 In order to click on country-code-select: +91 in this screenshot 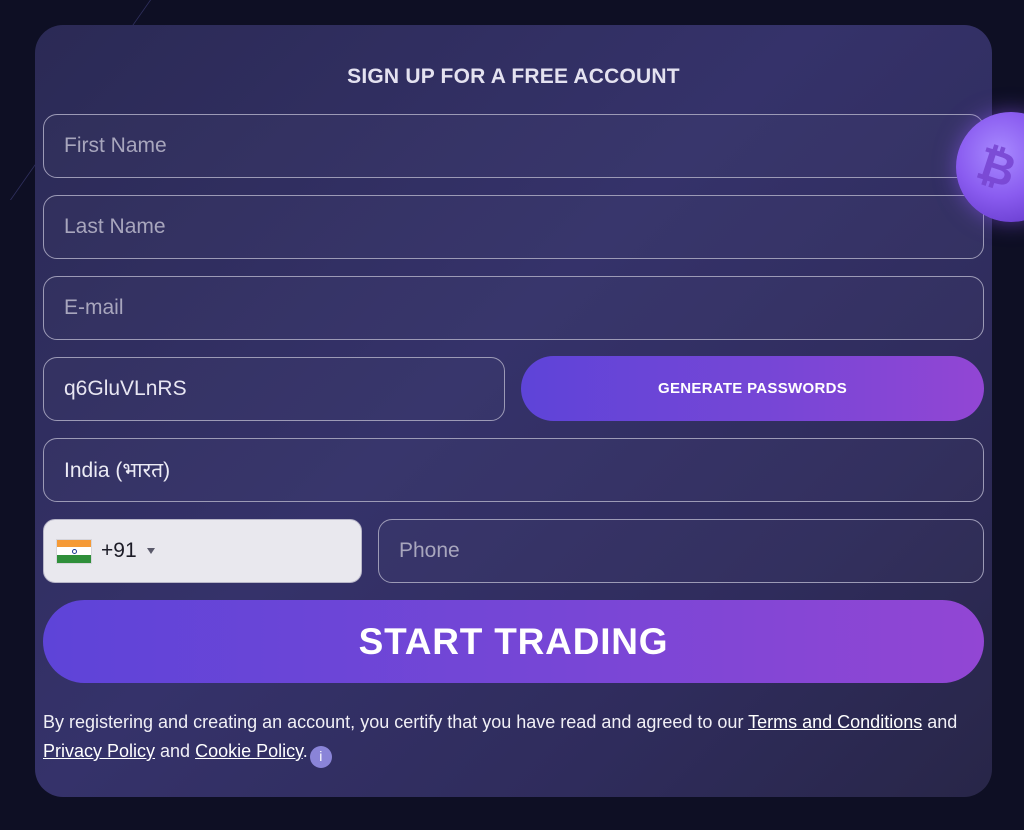, I will do `click(202, 551)`.